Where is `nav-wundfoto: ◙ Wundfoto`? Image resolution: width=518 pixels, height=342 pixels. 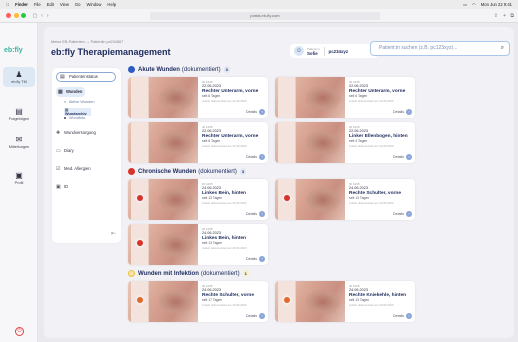
nav-wundfoto: ◙ Wundfoto is located at coordinates (74, 118).